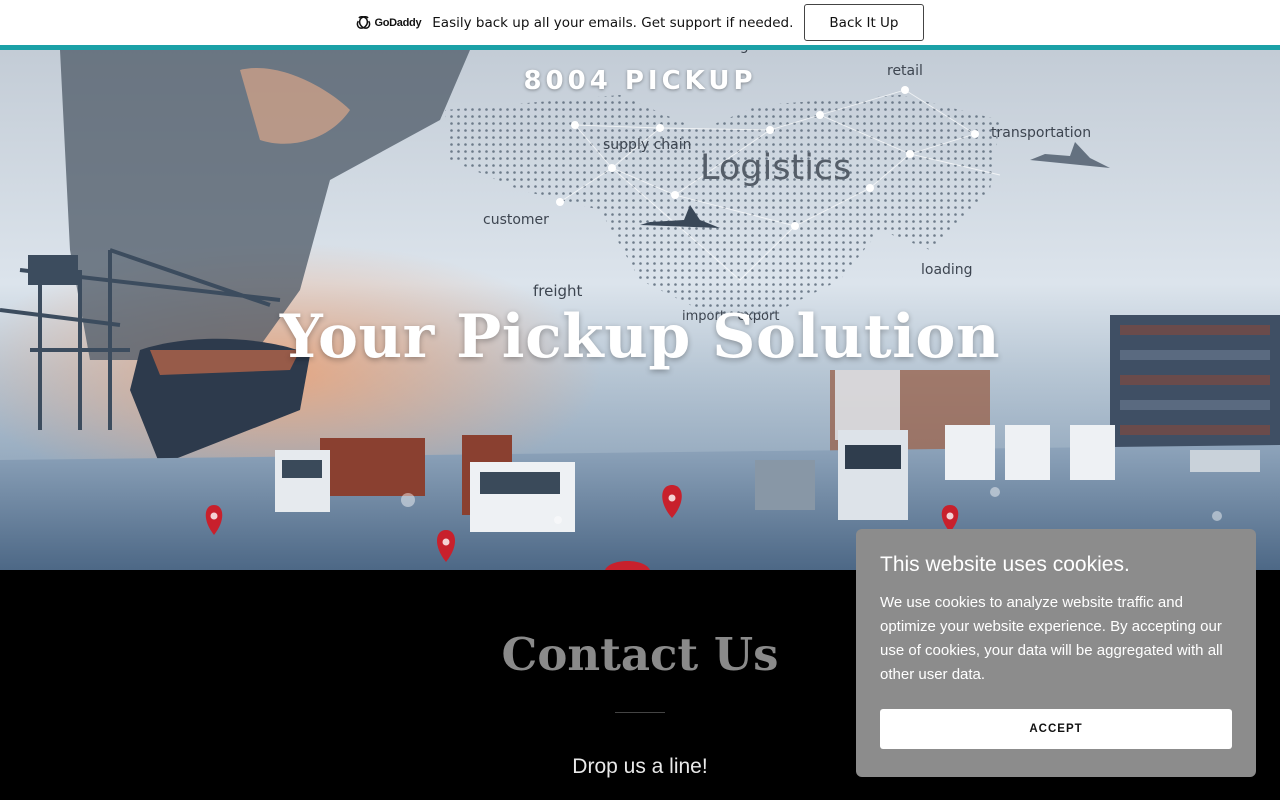 This screenshot has height=800, width=1280. Describe the element at coordinates (640, 712) in the screenshot. I see `contact-divider` at that location.